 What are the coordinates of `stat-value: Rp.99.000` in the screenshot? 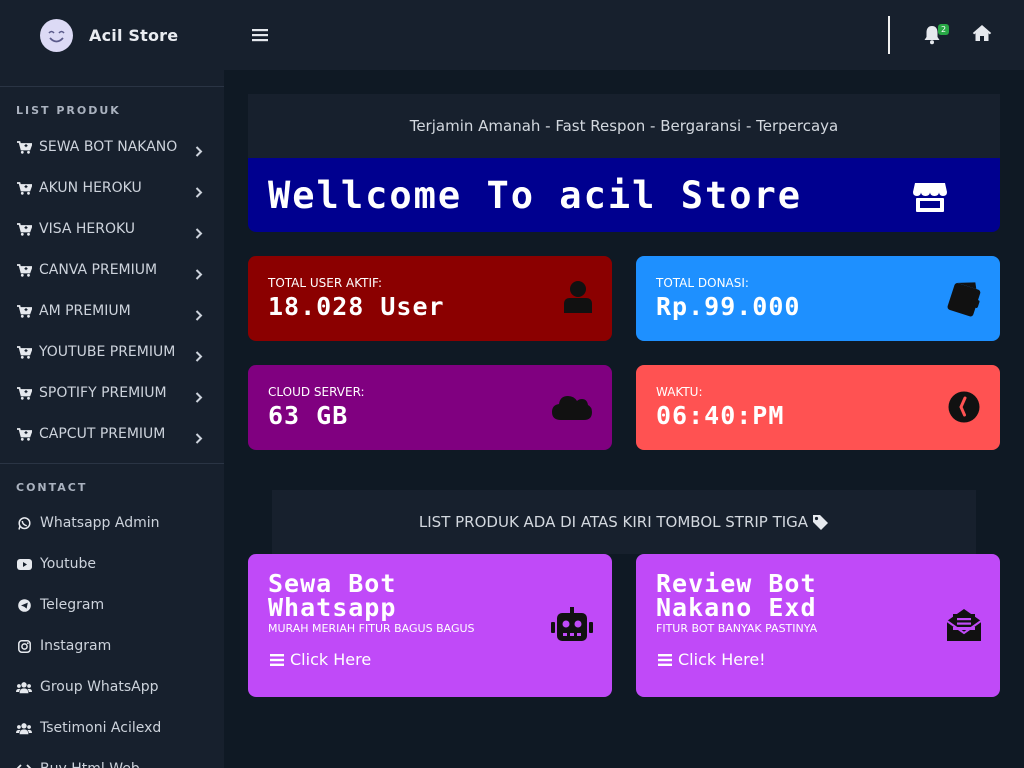 It's located at (728, 306).